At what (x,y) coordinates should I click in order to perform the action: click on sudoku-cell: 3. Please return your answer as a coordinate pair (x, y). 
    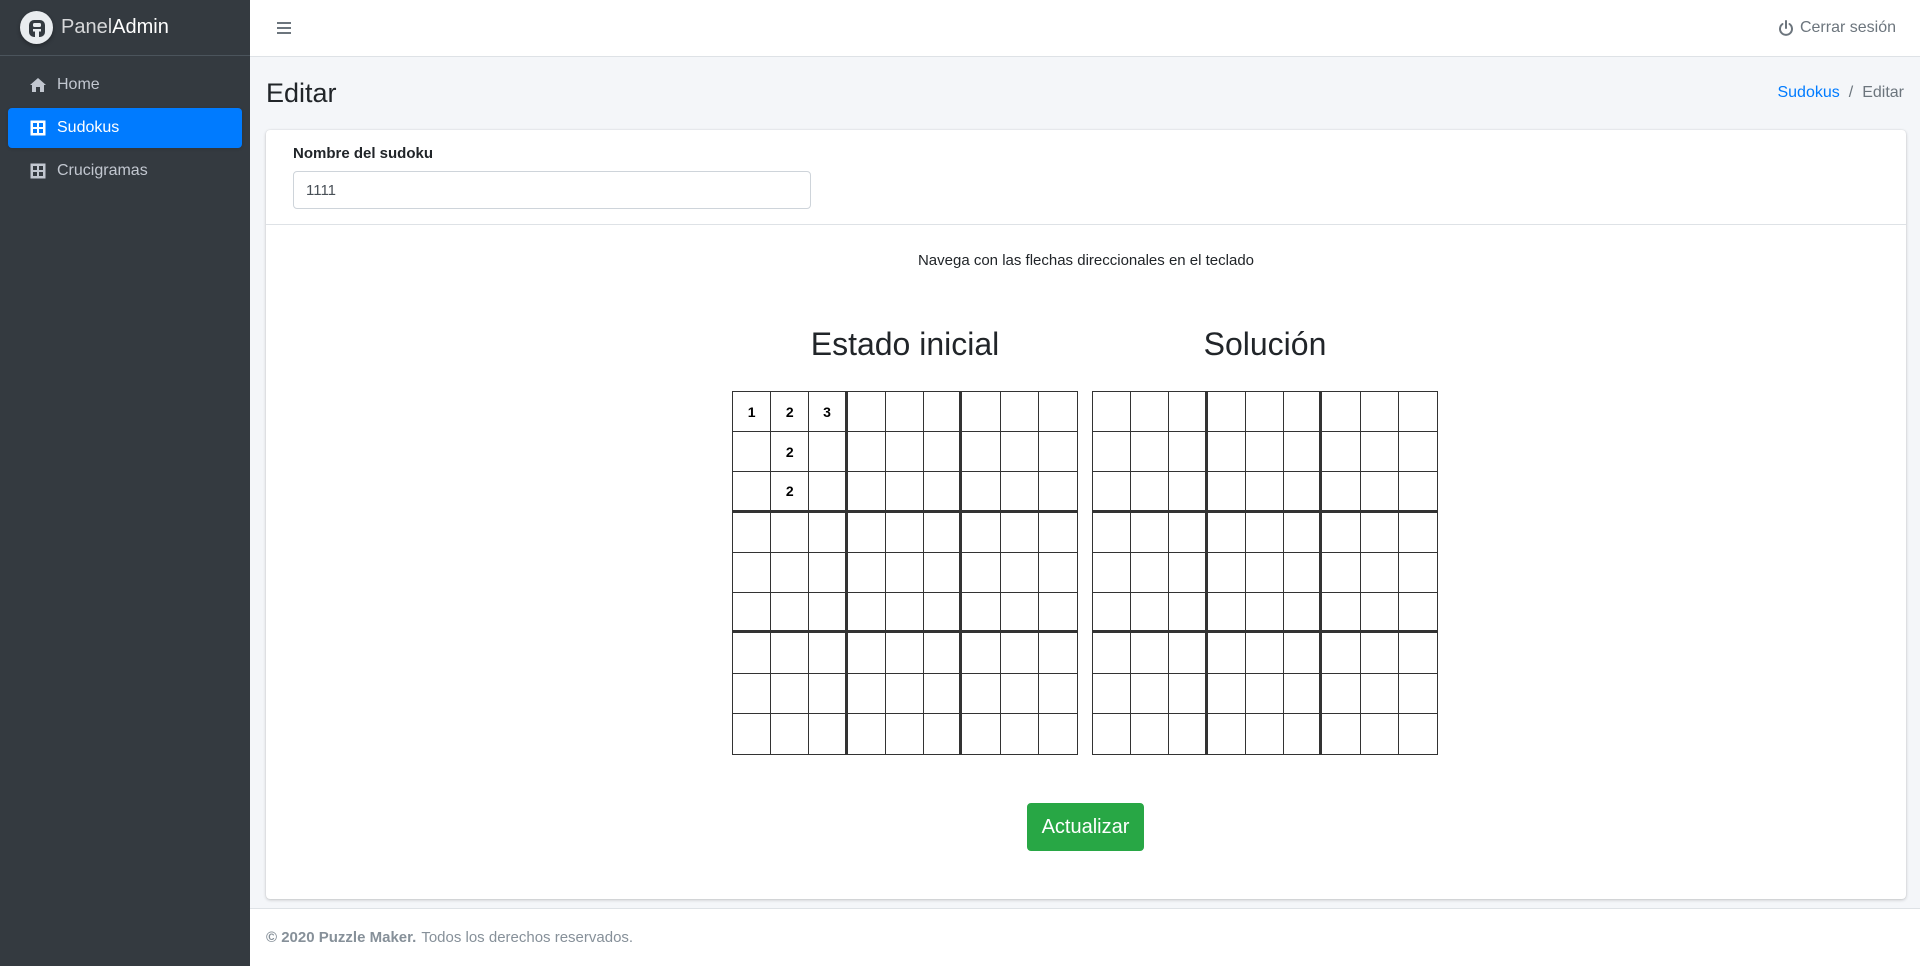
    Looking at the image, I should click on (828, 412).